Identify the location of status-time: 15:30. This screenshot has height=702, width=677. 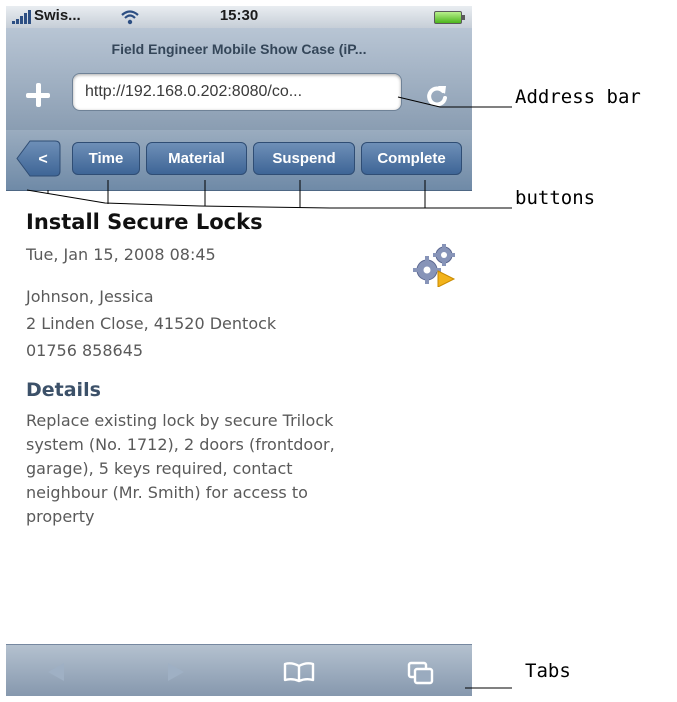
(239, 15).